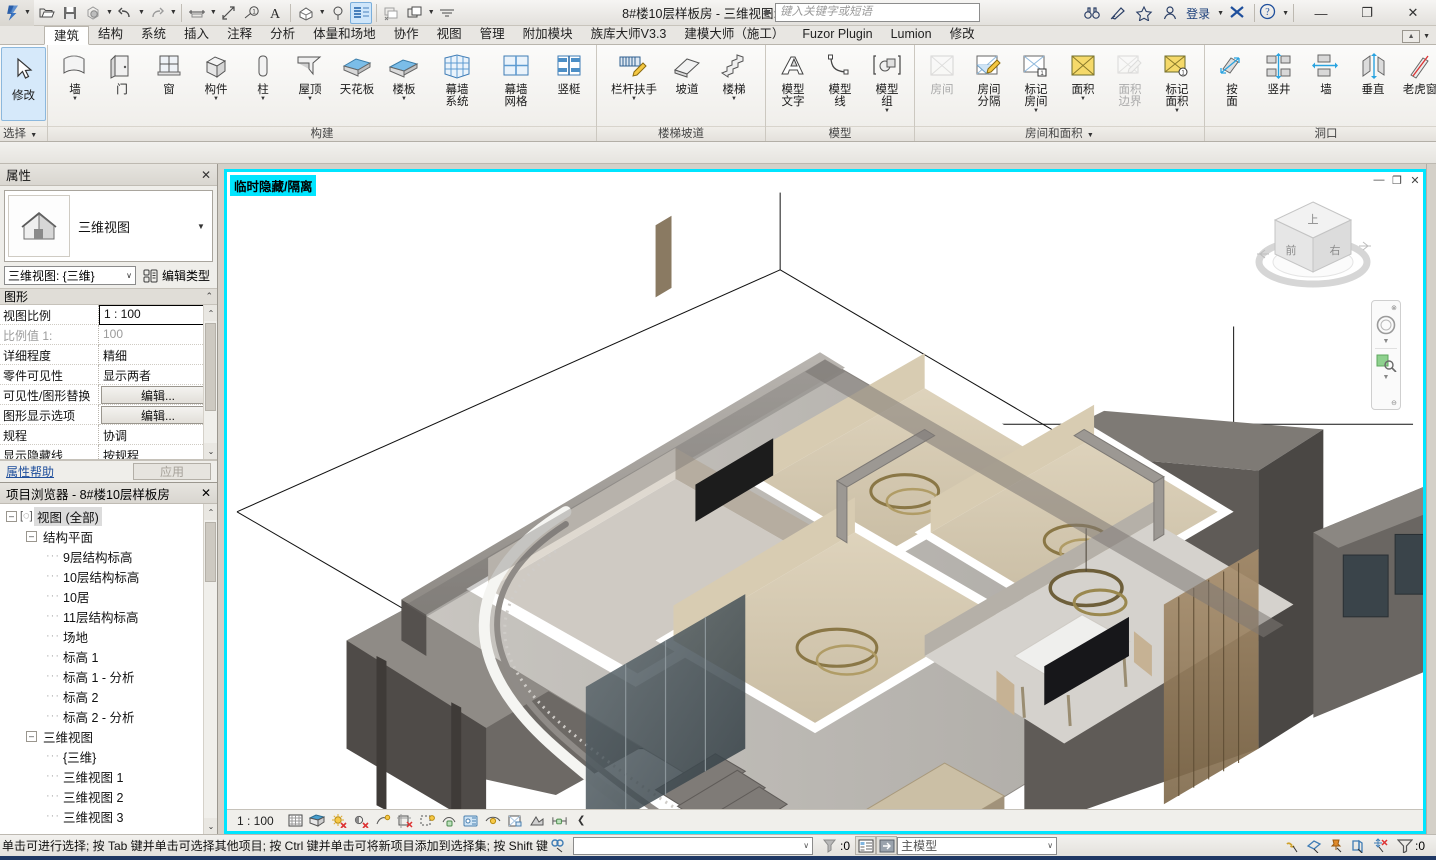 Image resolution: width=1436 pixels, height=860 pixels. Describe the element at coordinates (210, 826) in the screenshot. I see `browser-scroll-down-icon: ⌄` at that location.